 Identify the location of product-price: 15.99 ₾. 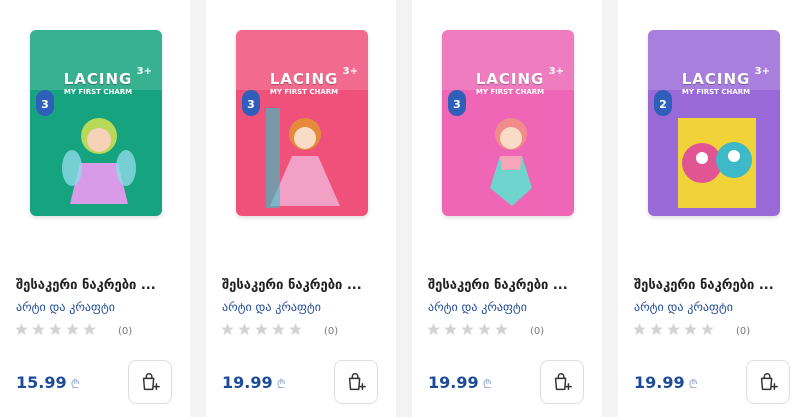
(48, 382).